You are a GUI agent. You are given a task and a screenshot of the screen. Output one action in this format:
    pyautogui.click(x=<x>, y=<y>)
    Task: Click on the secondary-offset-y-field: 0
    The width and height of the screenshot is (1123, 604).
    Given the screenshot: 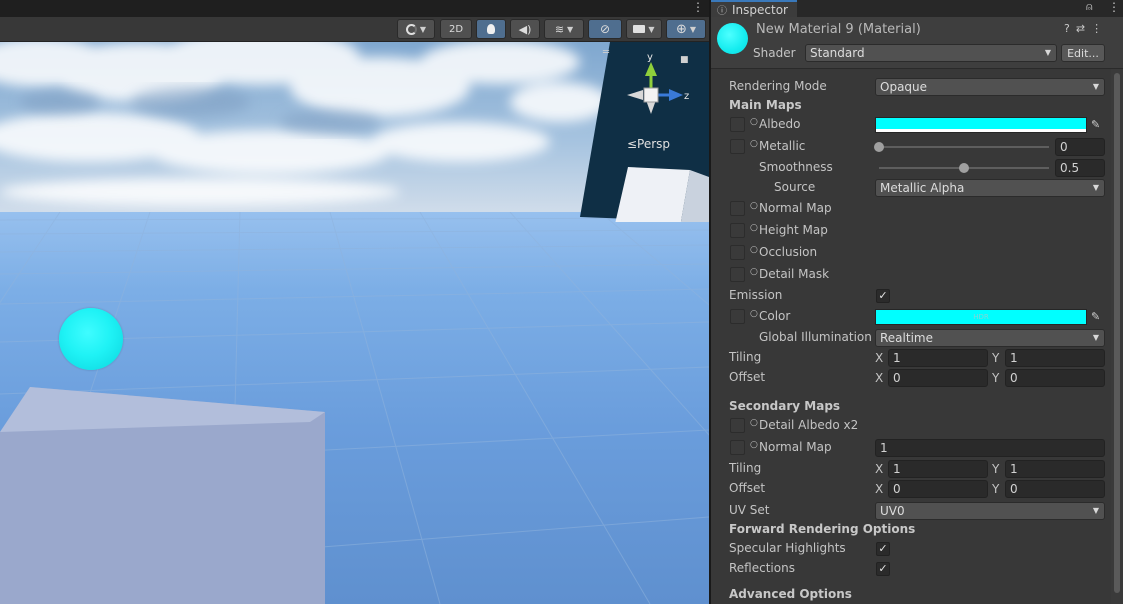 What is the action you would take?
    pyautogui.click(x=1055, y=489)
    